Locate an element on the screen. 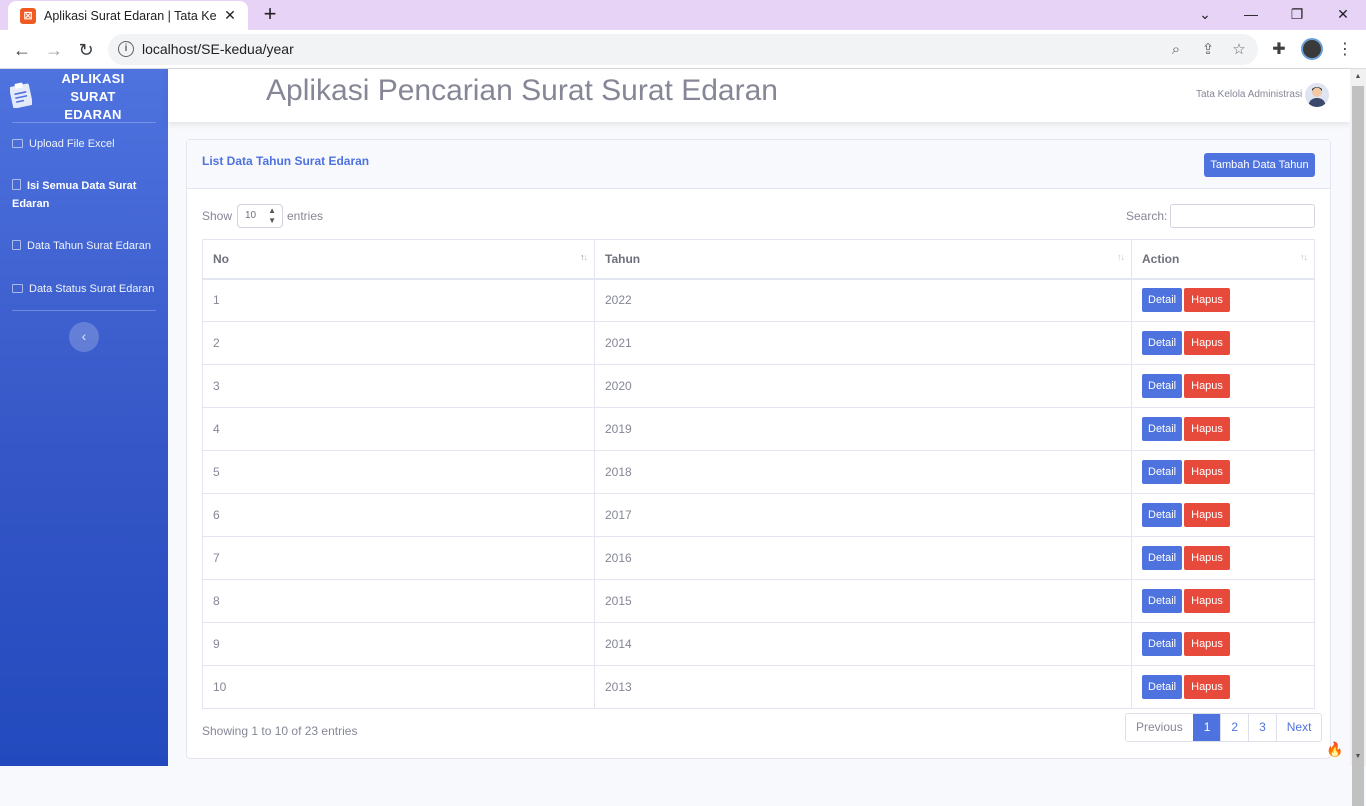 The width and height of the screenshot is (1366, 806). sidebar-toggle-button: ‹ is located at coordinates (84, 337).